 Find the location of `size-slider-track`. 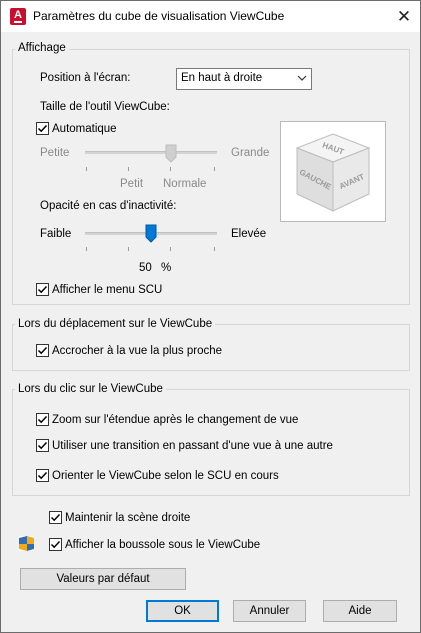

size-slider-track is located at coordinates (151, 152).